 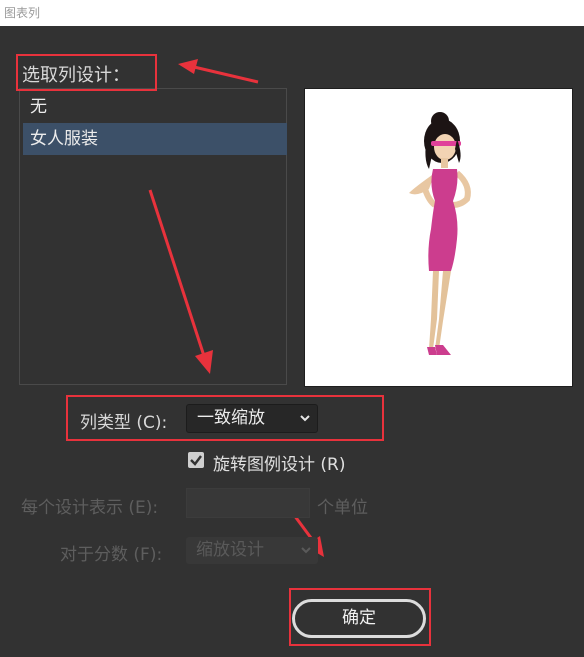 I want to click on rotate-legend-label: 旋转图例设计 (R), so click(x=279, y=465).